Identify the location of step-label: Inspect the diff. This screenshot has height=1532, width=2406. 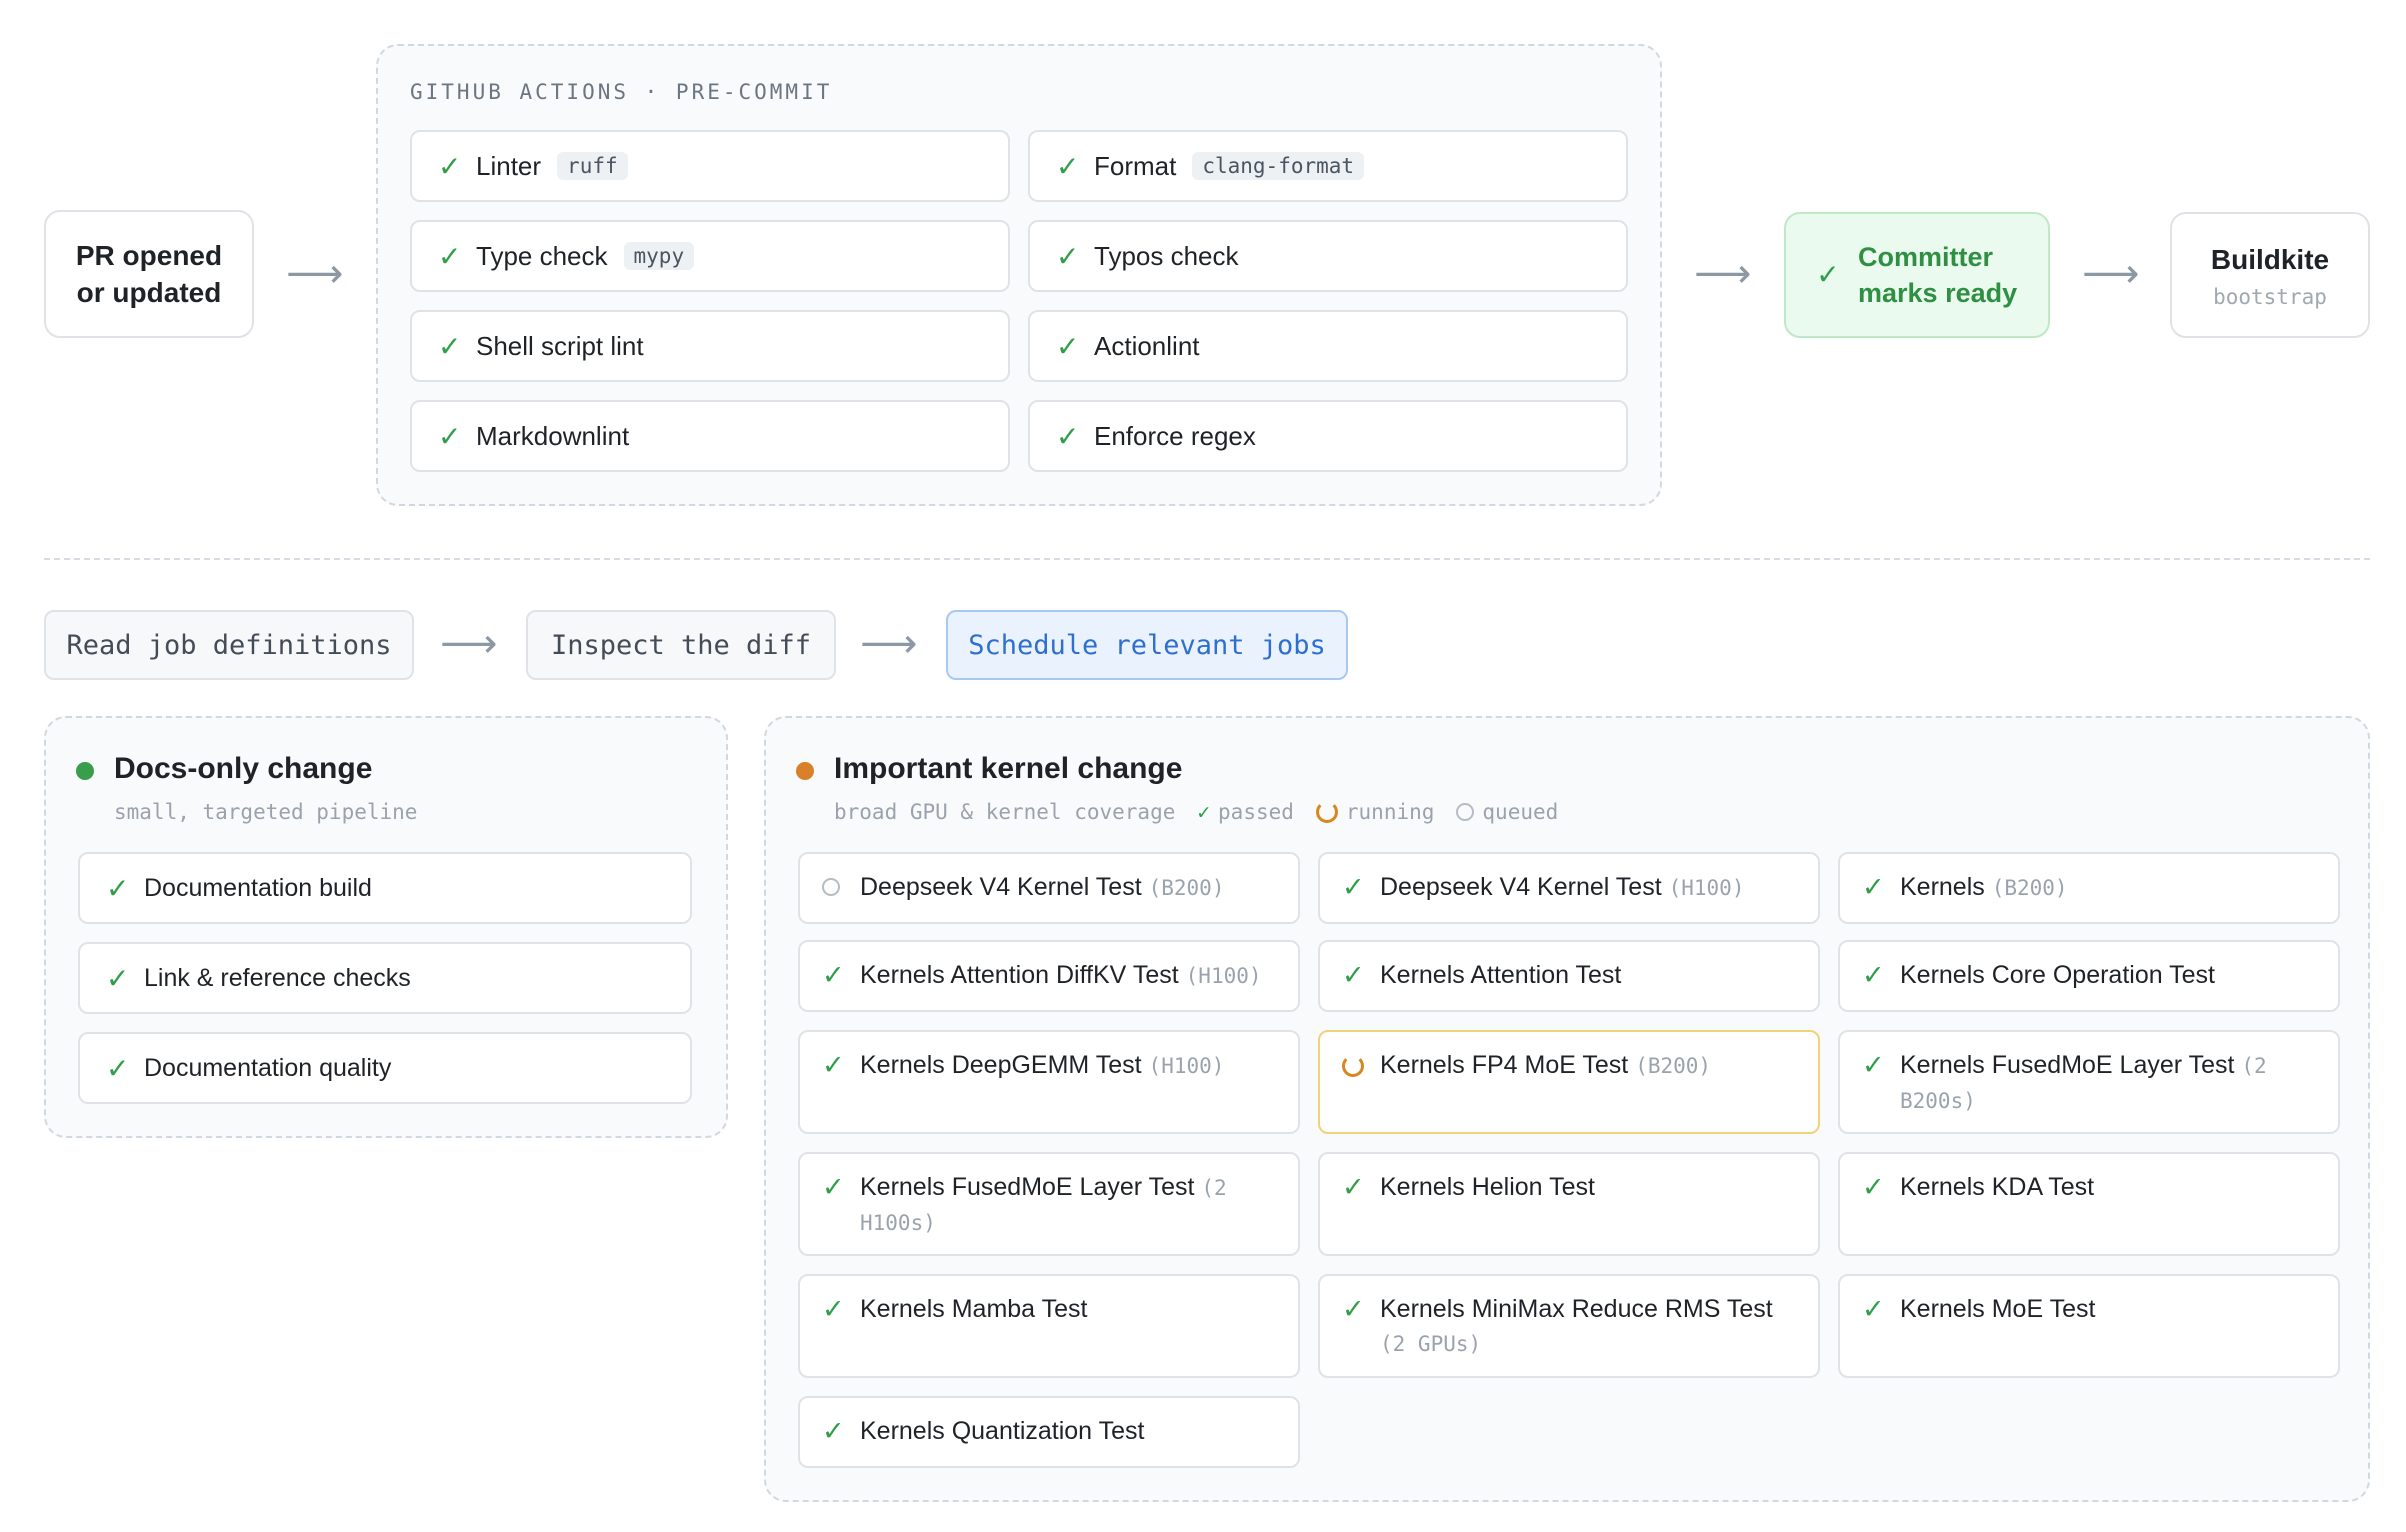
(681, 645).